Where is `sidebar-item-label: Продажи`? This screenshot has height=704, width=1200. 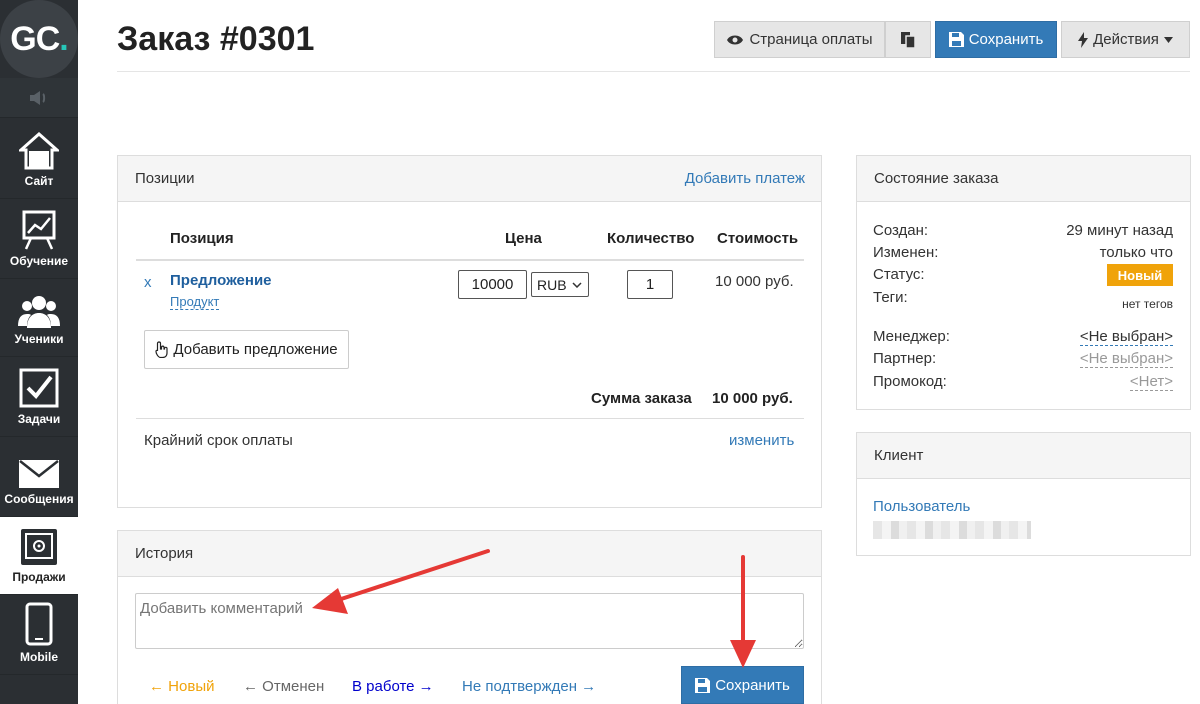 sidebar-item-label: Продажи is located at coordinates (39, 577).